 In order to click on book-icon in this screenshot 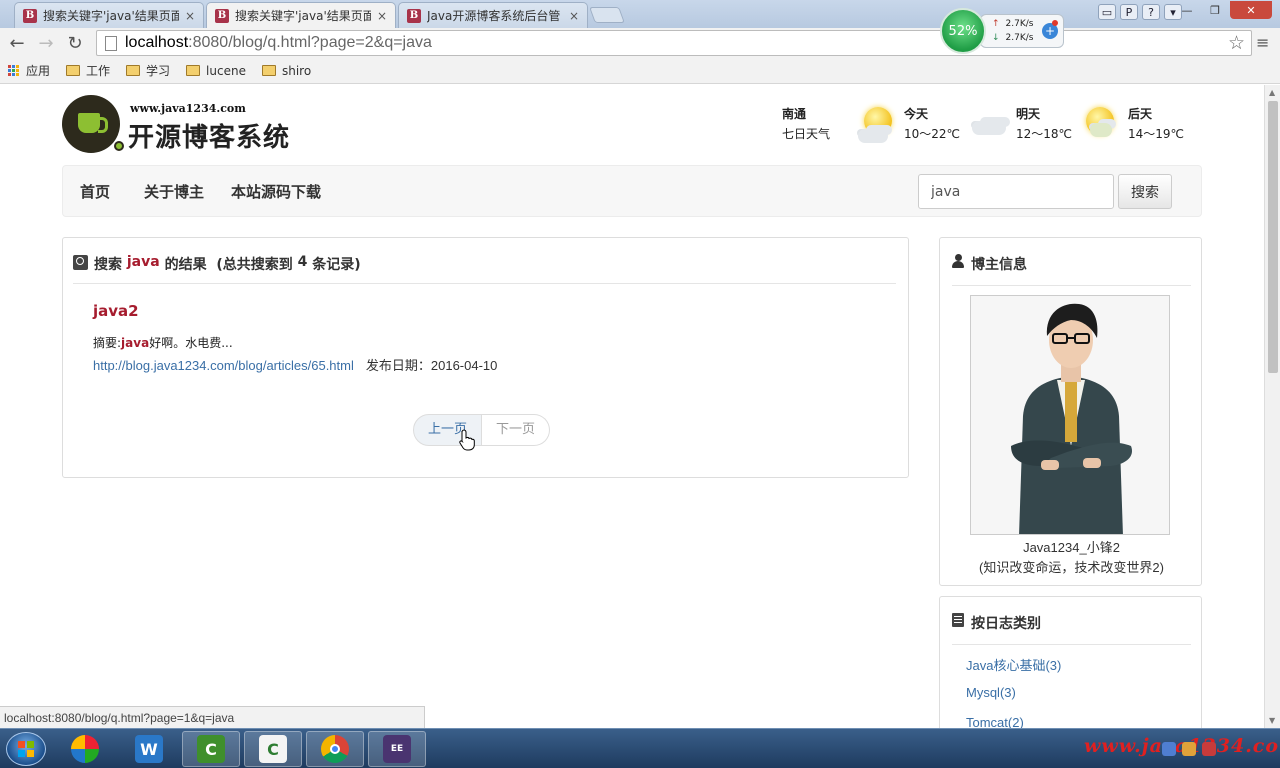, I will do `click(958, 620)`.